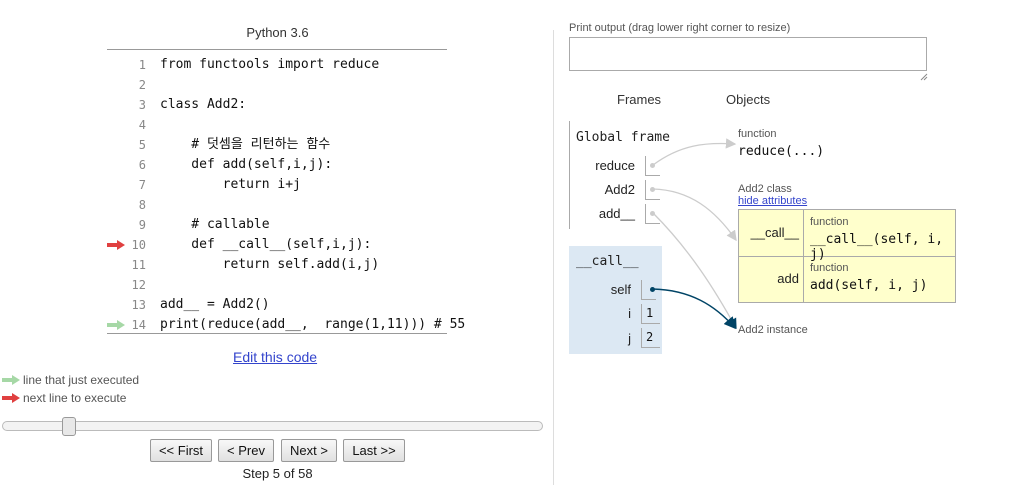 The image size is (1011, 487). I want to click on pointer-self, so click(694, 309).